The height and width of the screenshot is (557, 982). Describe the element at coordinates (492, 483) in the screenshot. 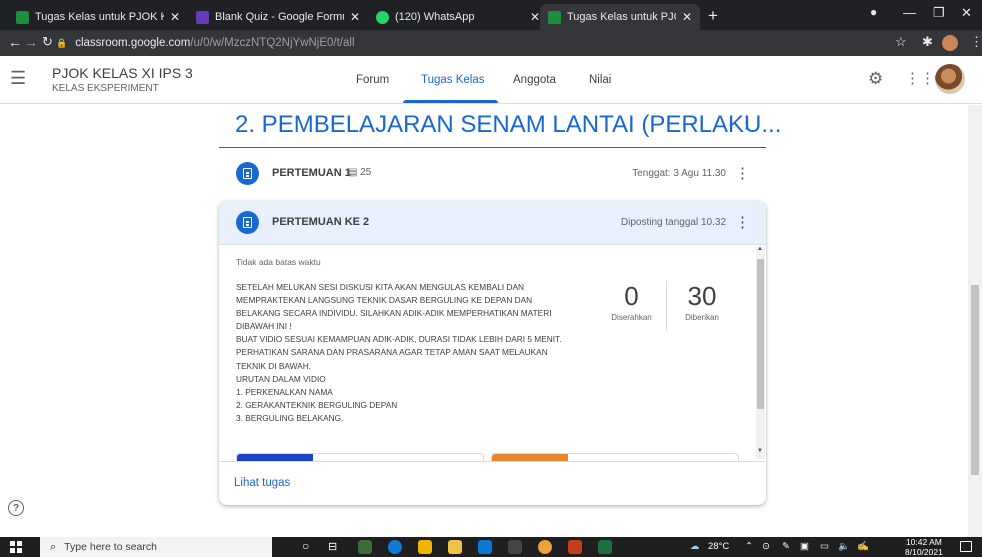

I see `assignment-card-footer: Lihat tugas` at that location.